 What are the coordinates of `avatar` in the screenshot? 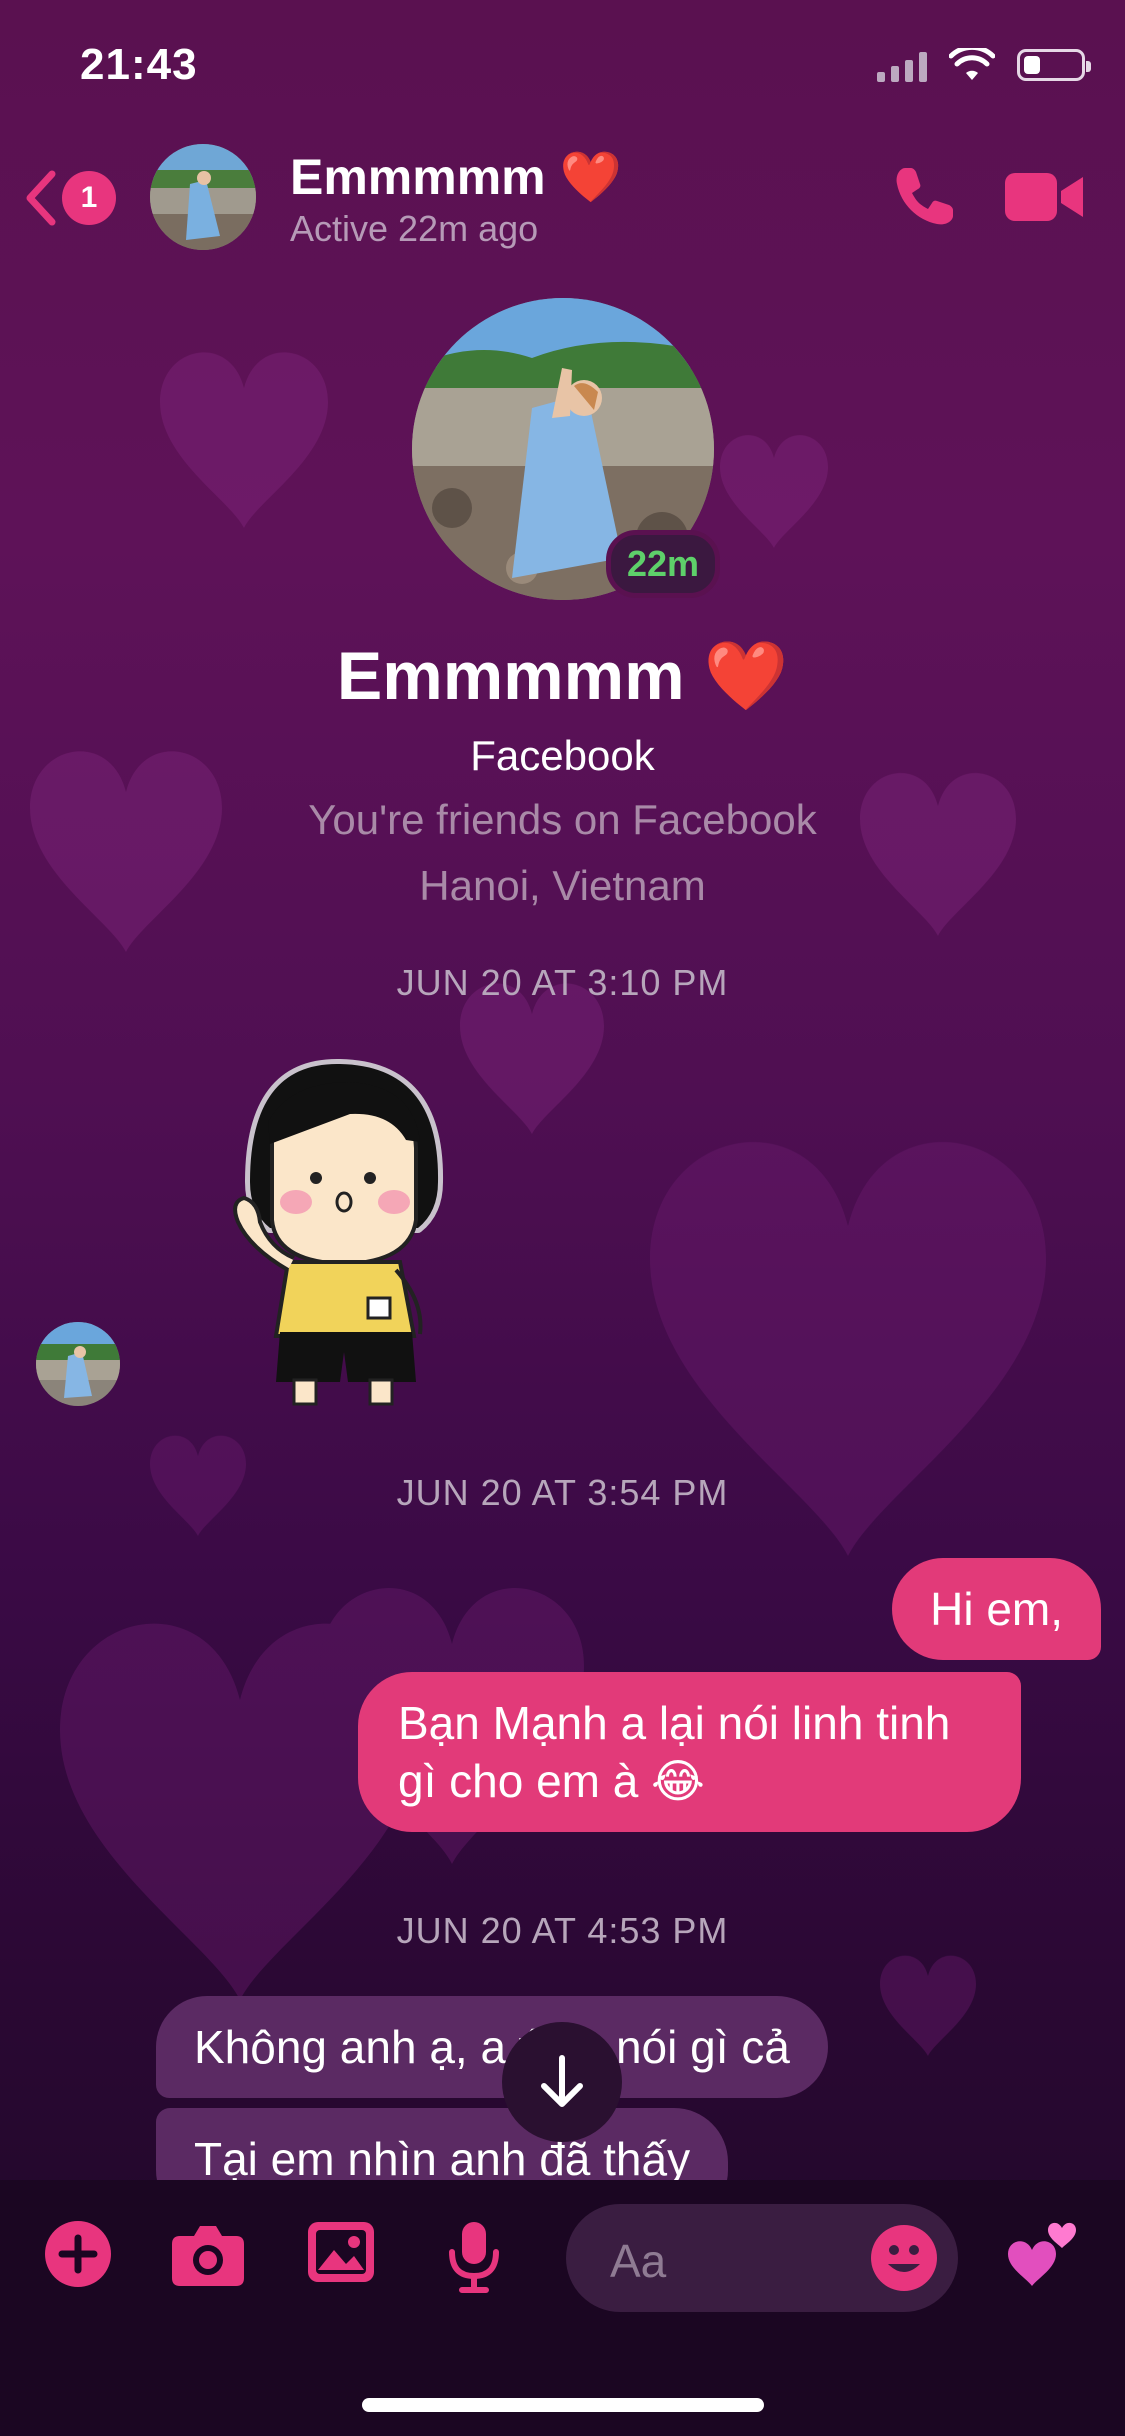 It's located at (203, 197).